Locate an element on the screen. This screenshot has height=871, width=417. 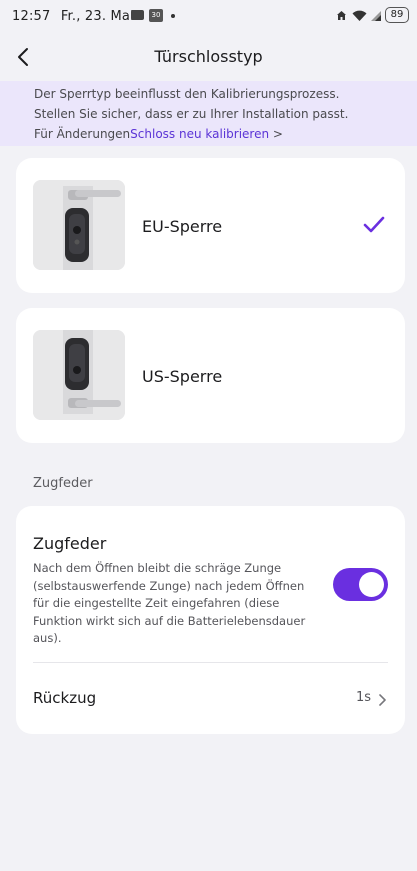
signal-icon is located at coordinates (376, 16).